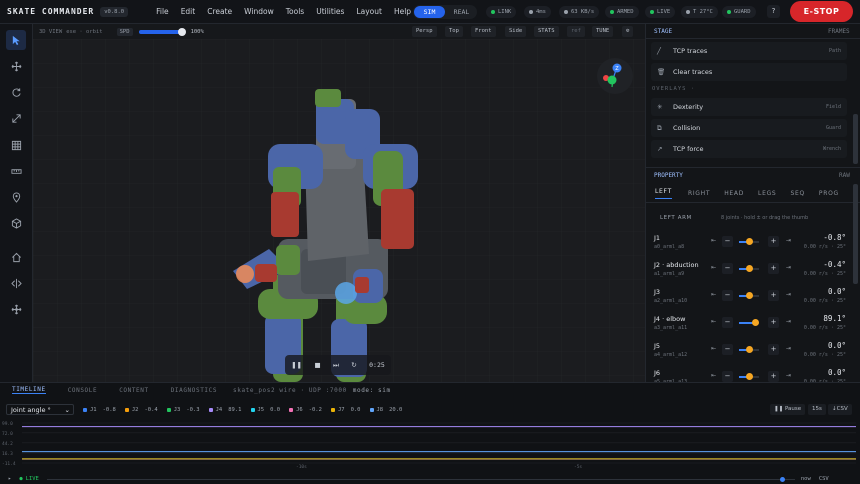  Describe the element at coordinates (29, 390) in the screenshot. I see `tab-timeline: TIMELINE` at that location.